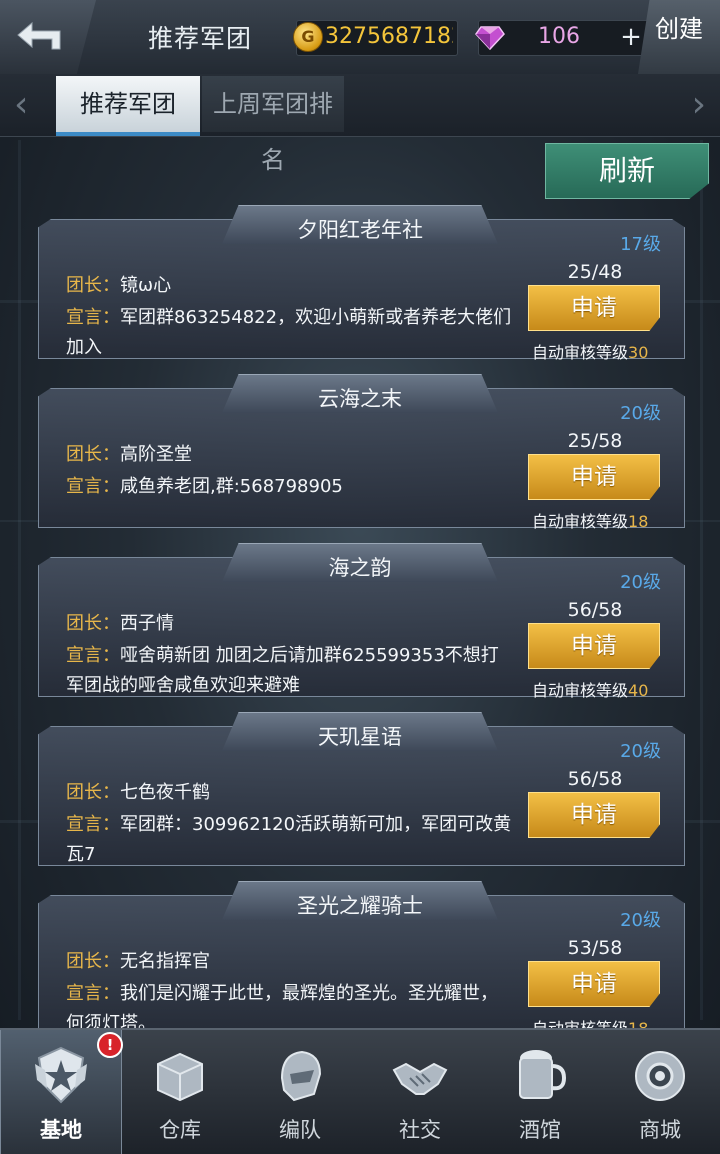  I want to click on tab-last-week-ranking: 上周军团排名, so click(273, 125).